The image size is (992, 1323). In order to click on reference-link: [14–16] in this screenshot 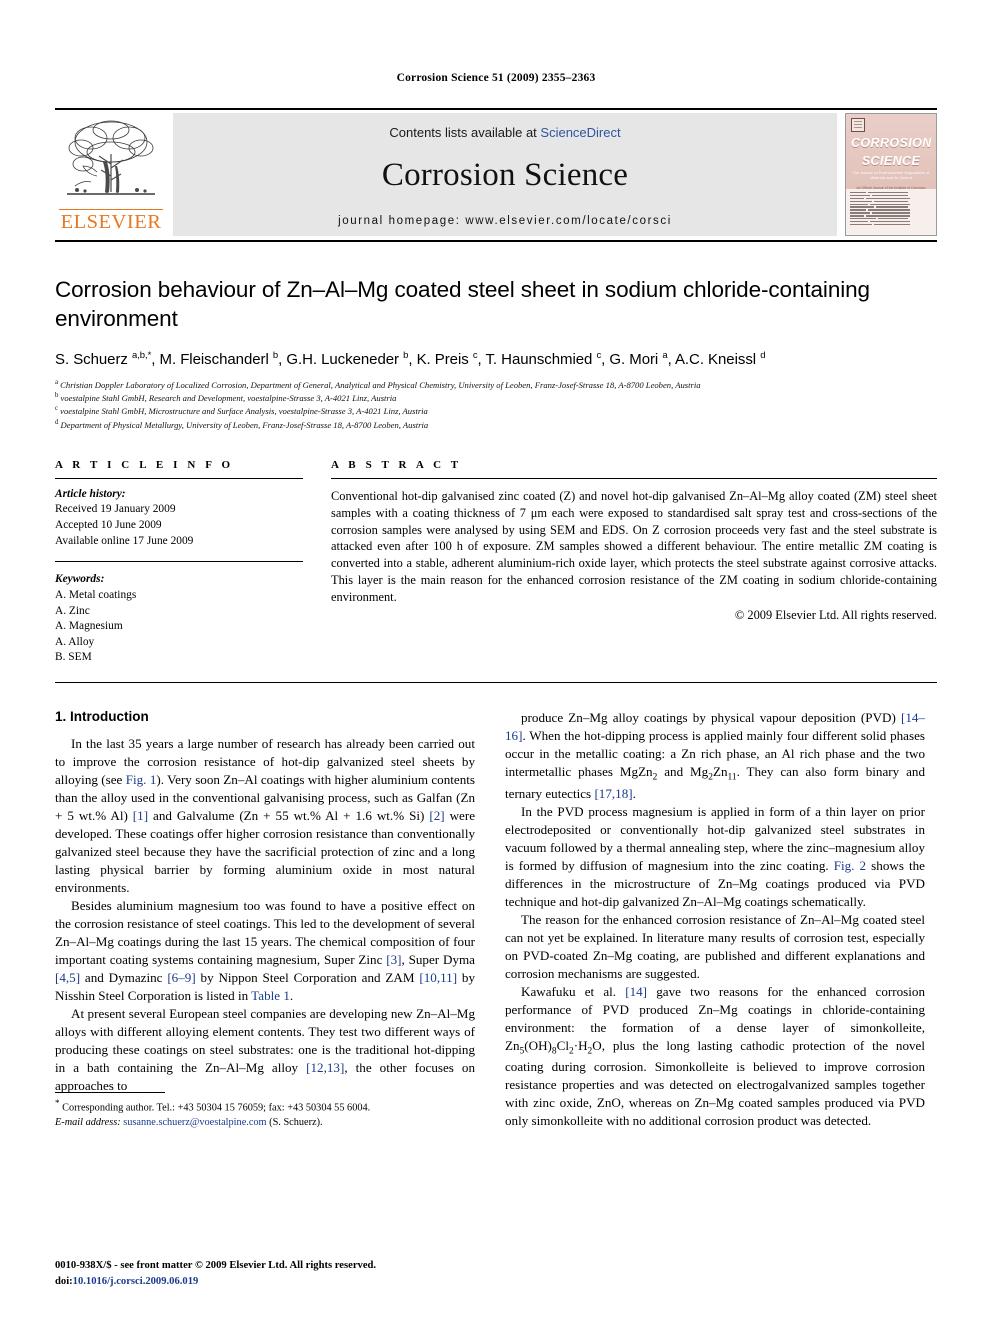, I will do `click(715, 726)`.